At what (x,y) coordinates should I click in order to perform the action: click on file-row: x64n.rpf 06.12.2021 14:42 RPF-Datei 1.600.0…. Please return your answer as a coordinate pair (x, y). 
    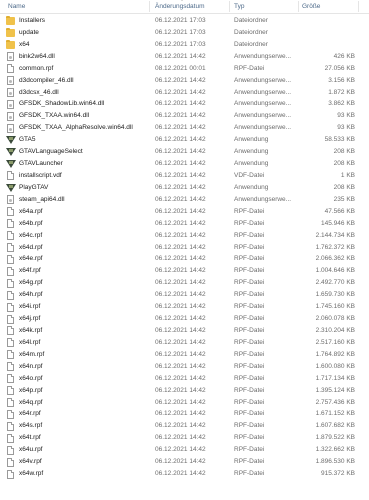
    Looking at the image, I should click on (184, 367).